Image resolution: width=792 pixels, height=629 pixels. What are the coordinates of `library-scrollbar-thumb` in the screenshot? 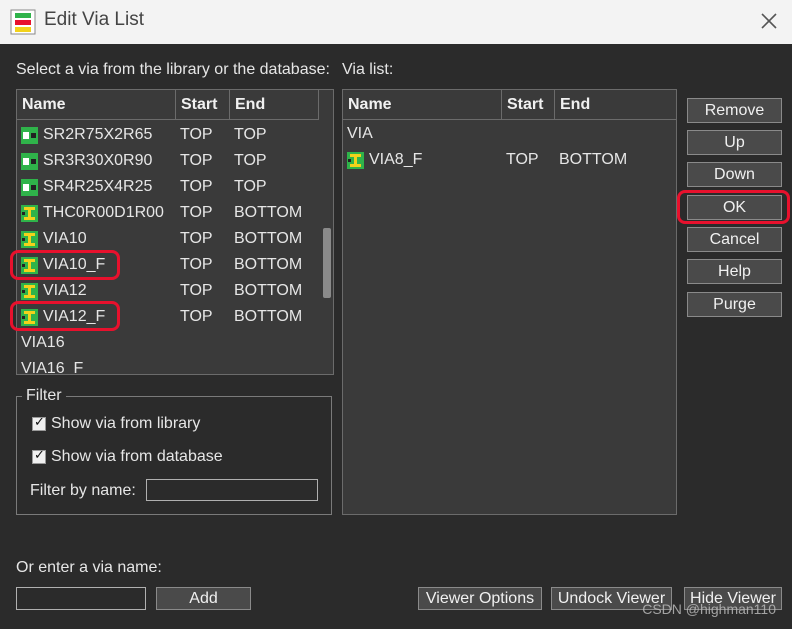 It's located at (327, 263).